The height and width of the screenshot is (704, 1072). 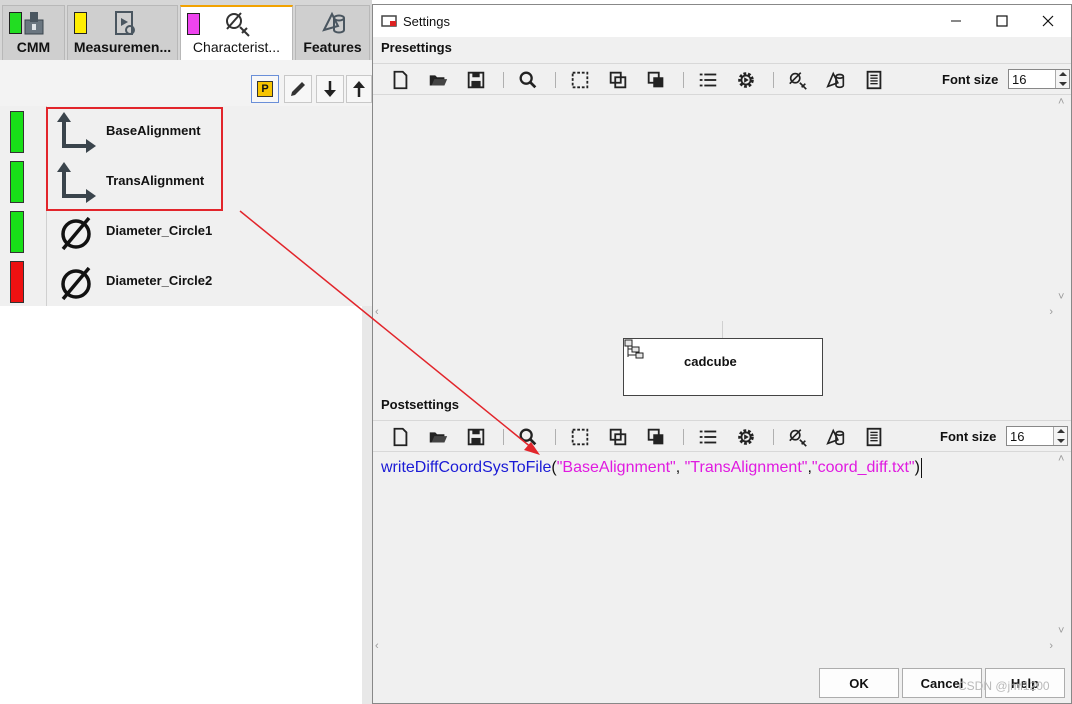 I want to click on open-folder-icon, so click(x=438, y=437).